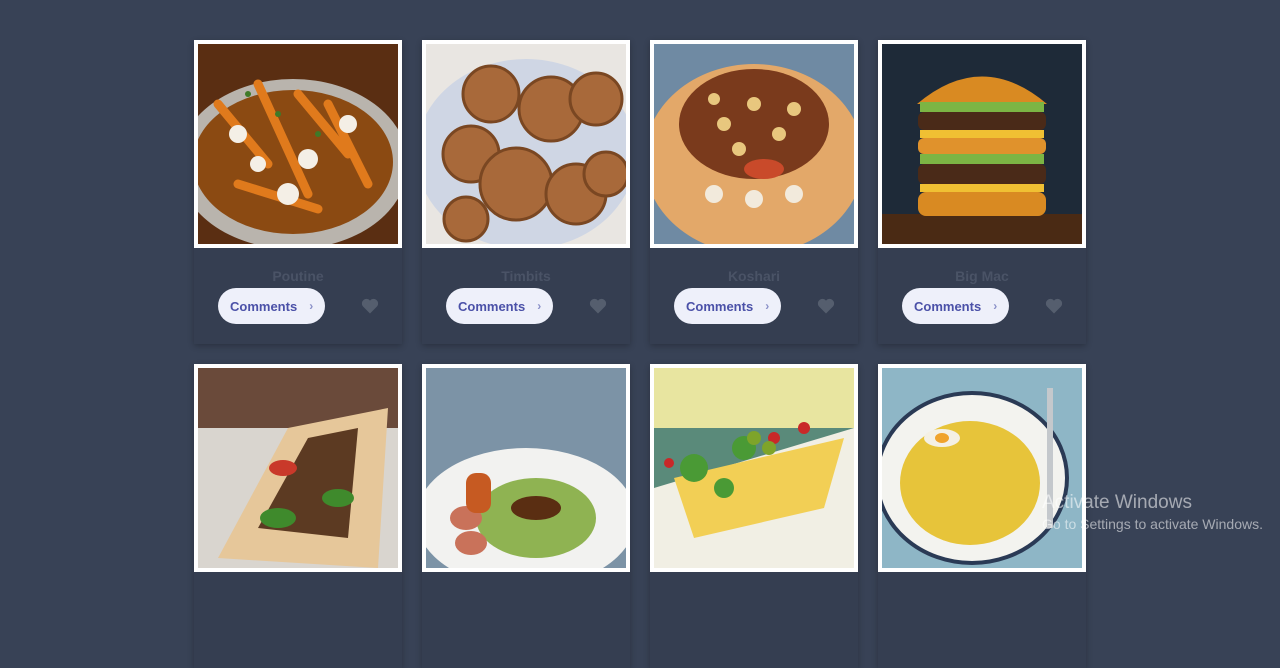  Describe the element at coordinates (298, 144) in the screenshot. I see `food-photo-poutine` at that location.